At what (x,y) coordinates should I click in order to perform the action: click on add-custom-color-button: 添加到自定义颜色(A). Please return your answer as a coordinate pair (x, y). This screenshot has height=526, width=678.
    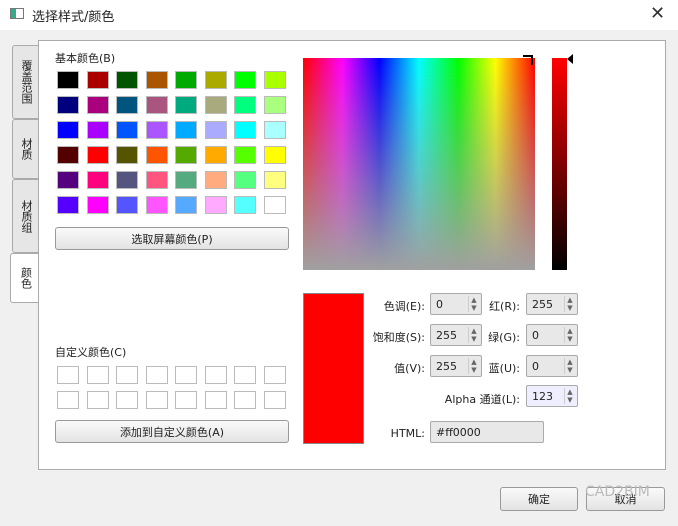
    Looking at the image, I should click on (172, 431).